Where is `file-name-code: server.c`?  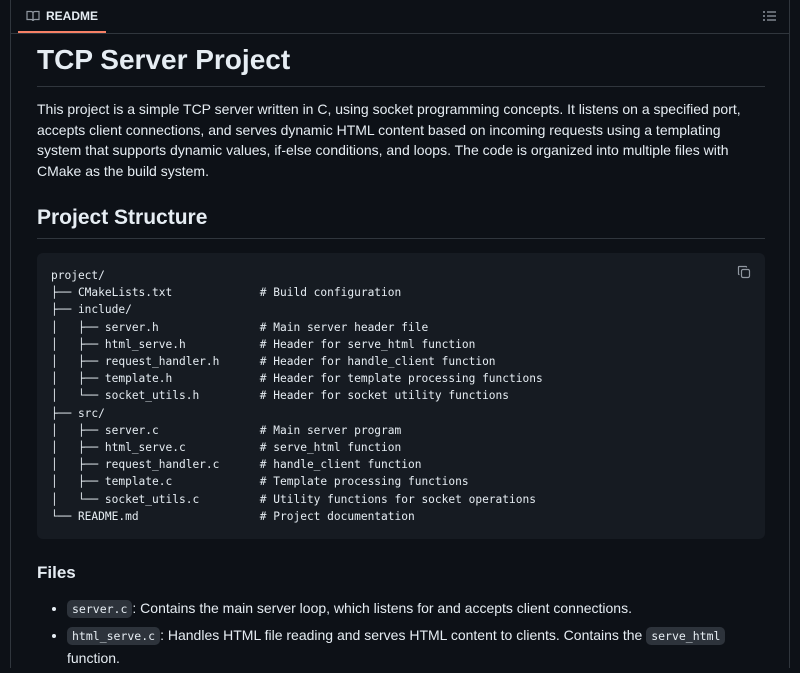
file-name-code: server.c is located at coordinates (100, 609).